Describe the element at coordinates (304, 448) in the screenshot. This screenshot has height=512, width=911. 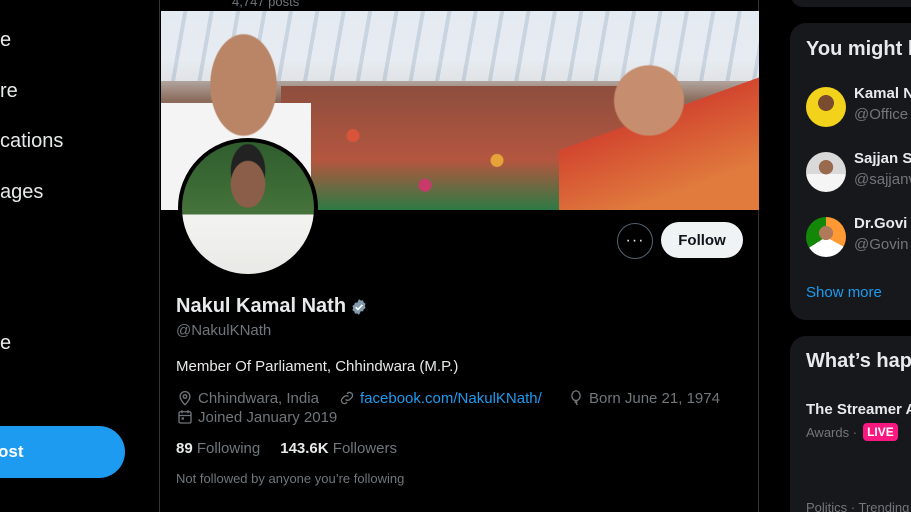
I see `followers-count: 143.6K` at that location.